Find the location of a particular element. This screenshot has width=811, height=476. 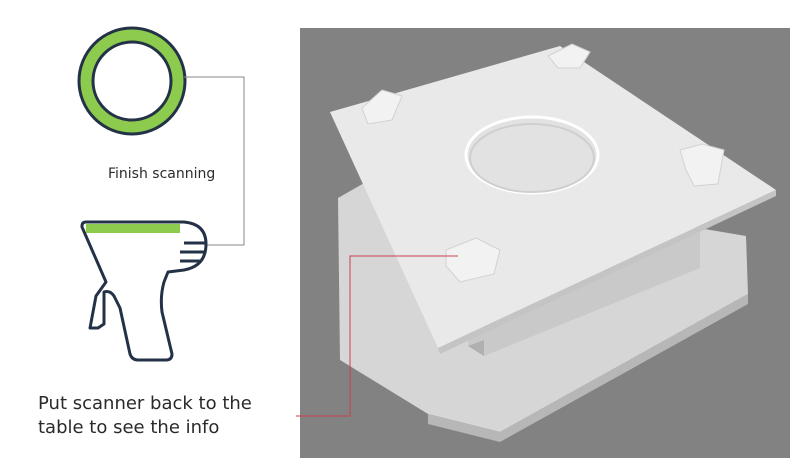

scanner-light-bar is located at coordinates (133, 228).